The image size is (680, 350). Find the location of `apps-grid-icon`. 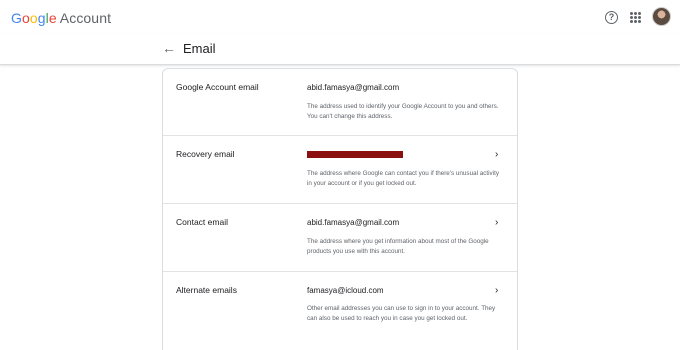

apps-grid-icon is located at coordinates (635, 17).